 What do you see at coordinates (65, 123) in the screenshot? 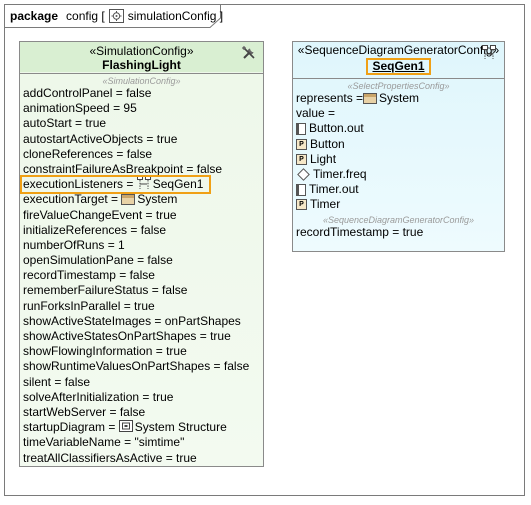
I see `property-label: autoStart = true` at bounding box center [65, 123].